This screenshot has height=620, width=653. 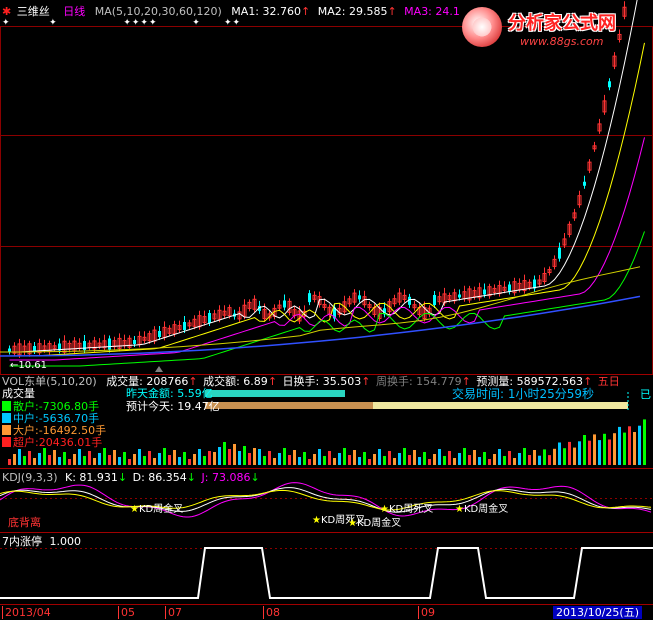 What do you see at coordinates (91, 477) in the screenshot?
I see `kdj-k-label: K: 81.931` at bounding box center [91, 477].